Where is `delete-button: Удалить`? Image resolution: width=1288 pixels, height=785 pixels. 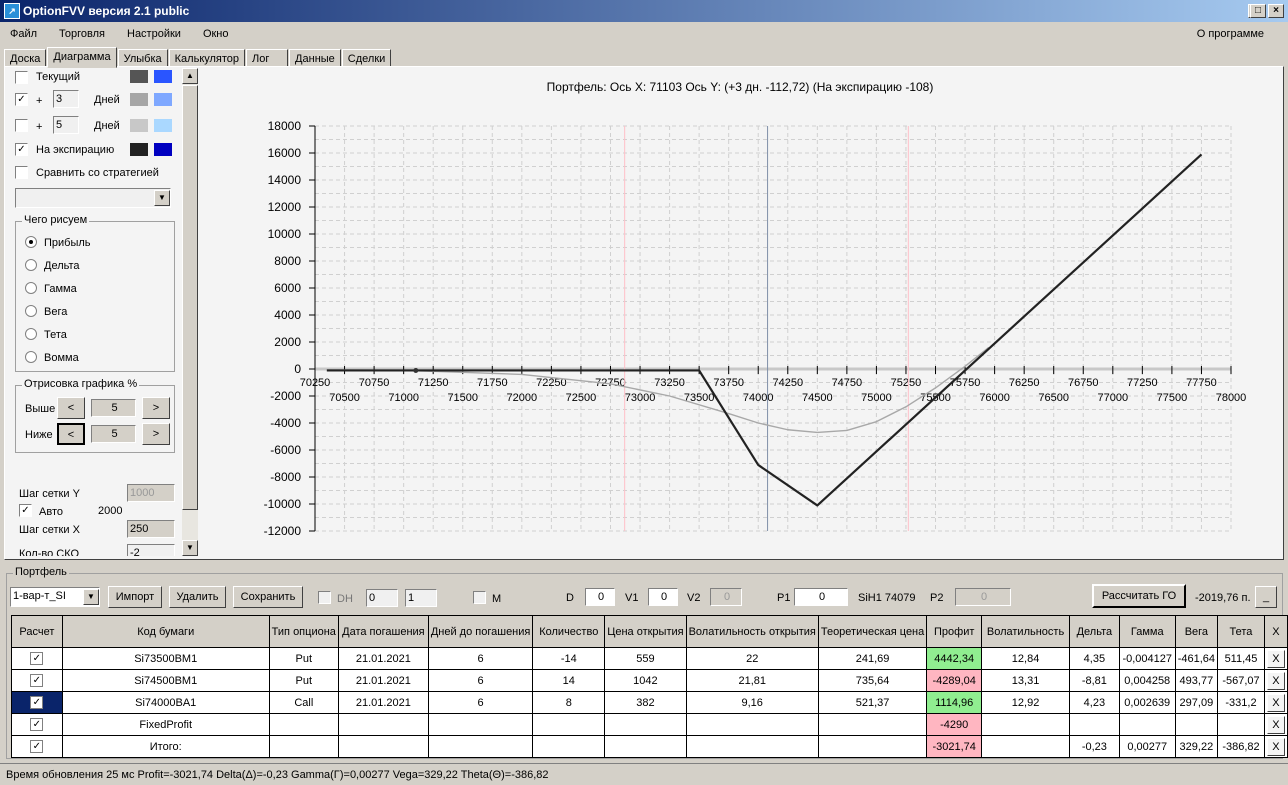
delete-button: Удалить is located at coordinates (197, 597).